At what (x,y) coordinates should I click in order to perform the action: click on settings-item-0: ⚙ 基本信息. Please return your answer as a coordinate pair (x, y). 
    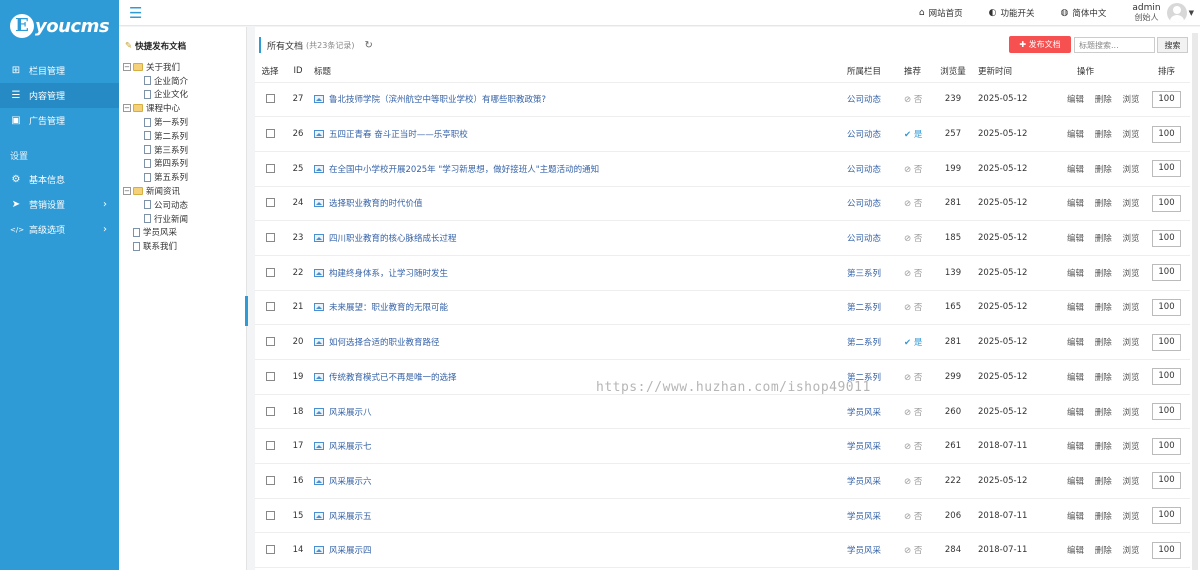
    Looking at the image, I should click on (59, 179).